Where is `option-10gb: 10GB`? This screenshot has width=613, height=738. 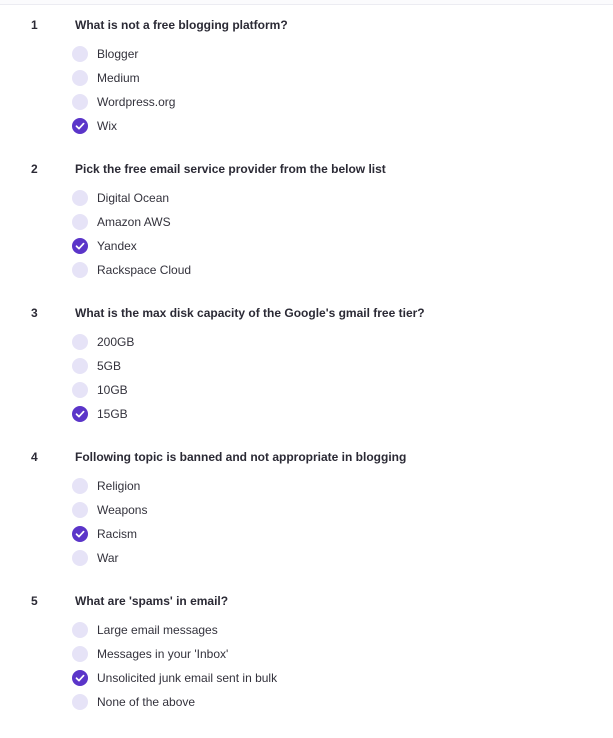
option-10gb: 10GB is located at coordinates (272, 390).